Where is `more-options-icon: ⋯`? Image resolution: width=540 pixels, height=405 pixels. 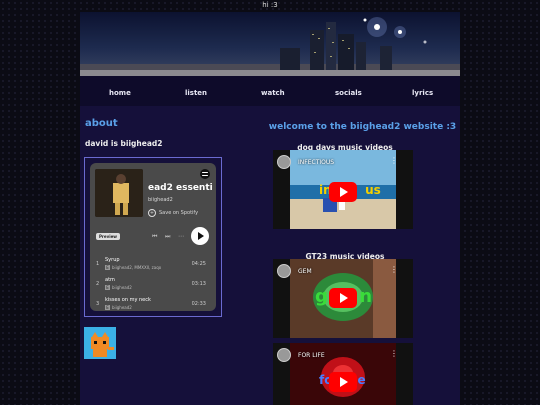 more-options-icon: ⋯ is located at coordinates (181, 236).